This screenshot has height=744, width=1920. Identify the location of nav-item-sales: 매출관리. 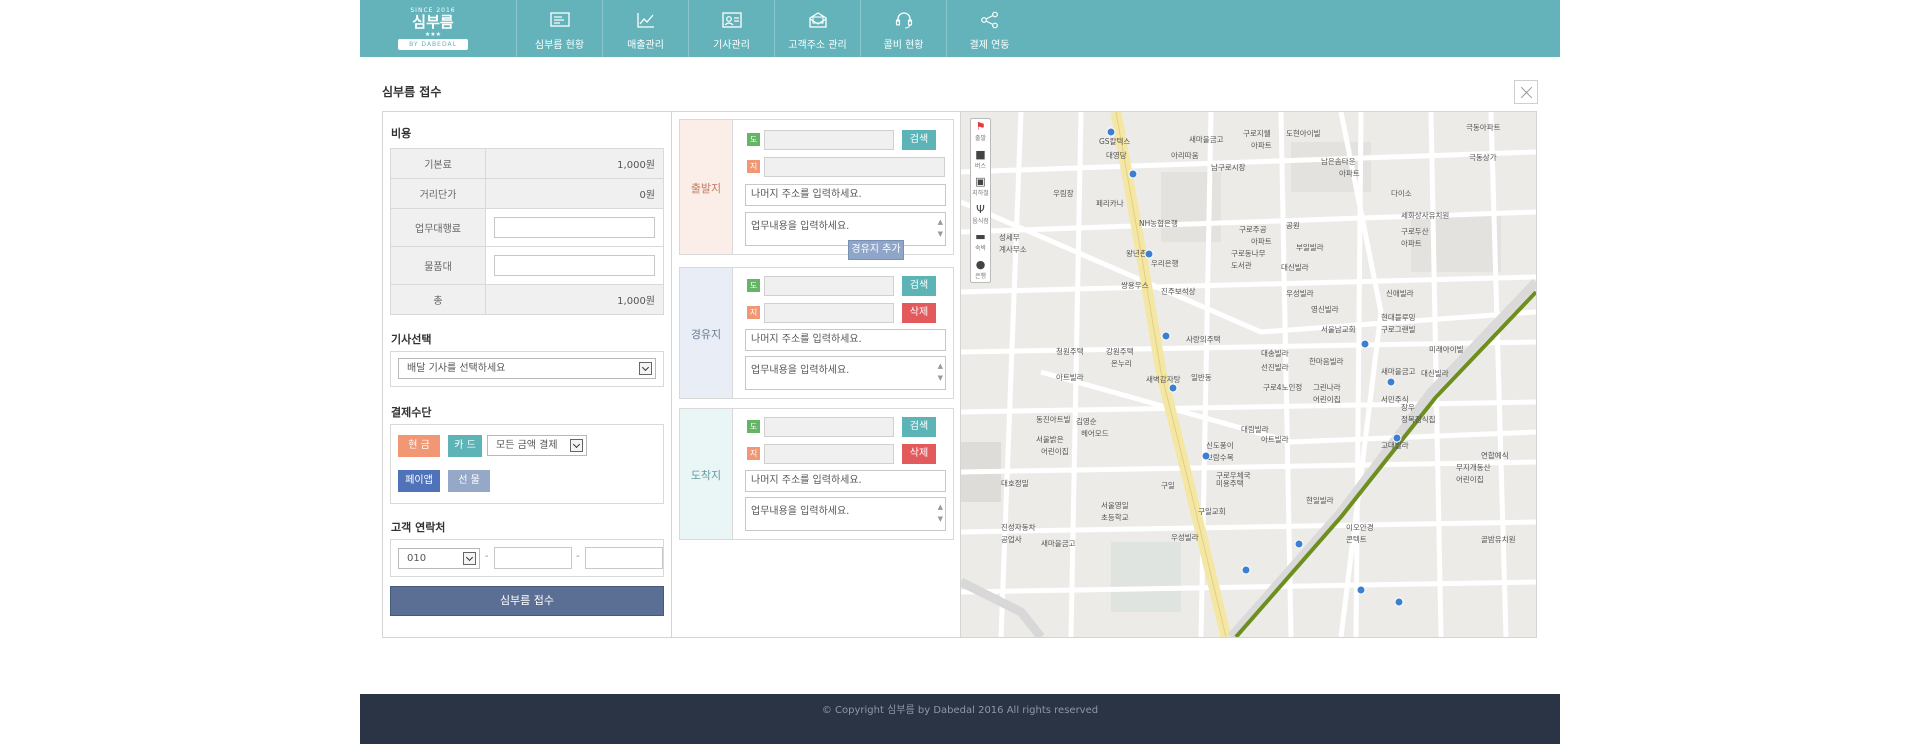
(645, 28).